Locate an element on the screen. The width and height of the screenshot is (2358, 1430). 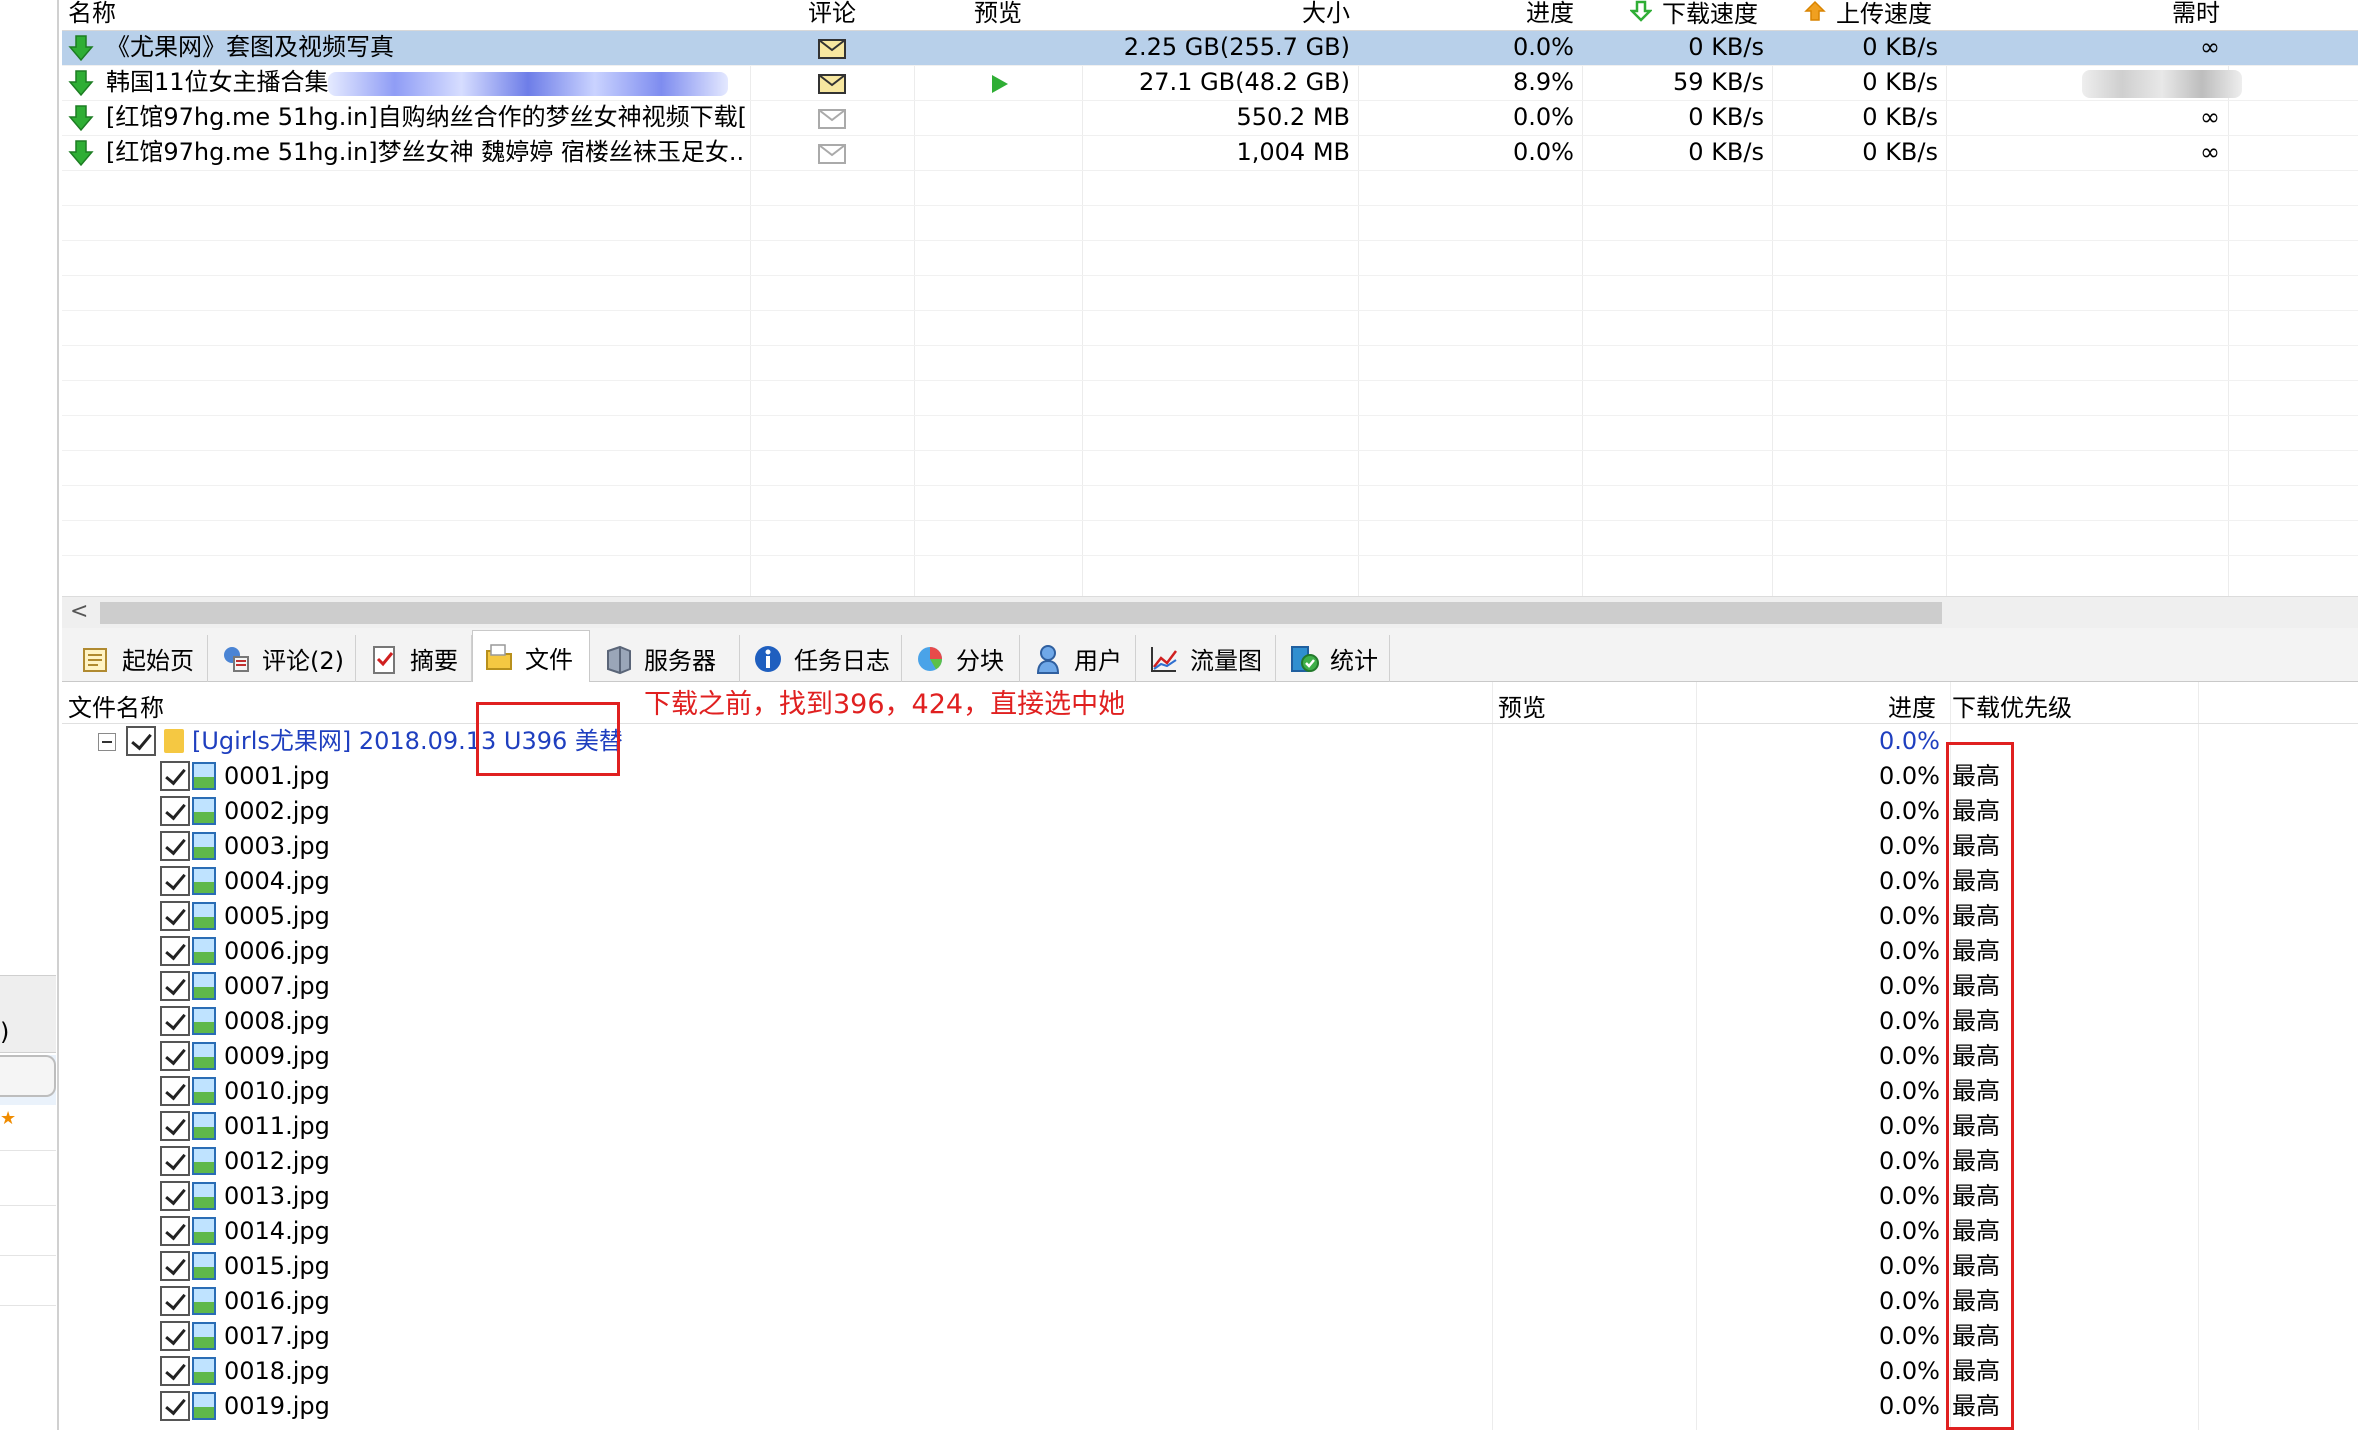
task-upload-speed: 0 KB/s is located at coordinates (1900, 117).